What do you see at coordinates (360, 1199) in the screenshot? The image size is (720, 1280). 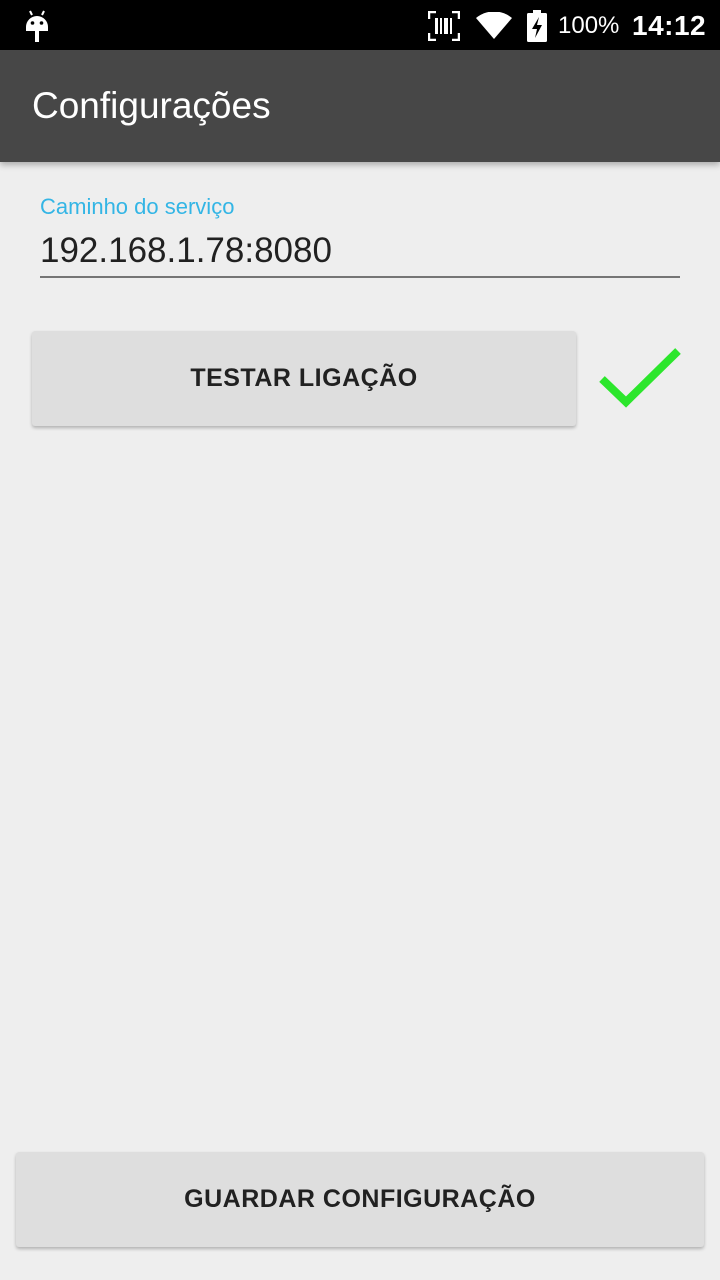 I see `save-configuration-button: GUARDAR CONFIGURAÇÃO` at bounding box center [360, 1199].